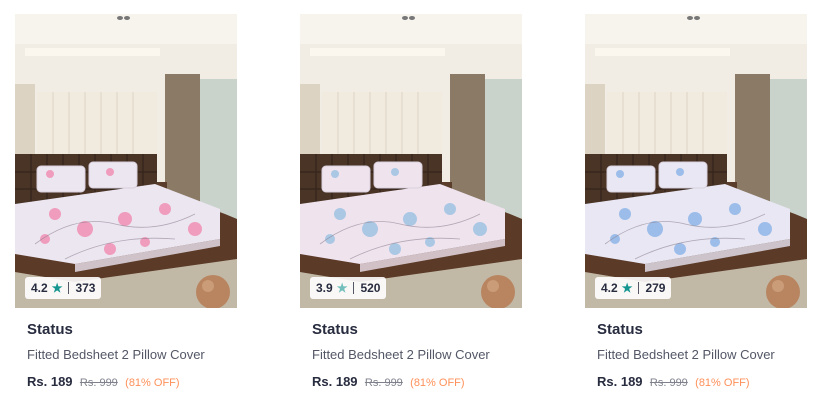  I want to click on rating-value: 3.9, so click(324, 288).